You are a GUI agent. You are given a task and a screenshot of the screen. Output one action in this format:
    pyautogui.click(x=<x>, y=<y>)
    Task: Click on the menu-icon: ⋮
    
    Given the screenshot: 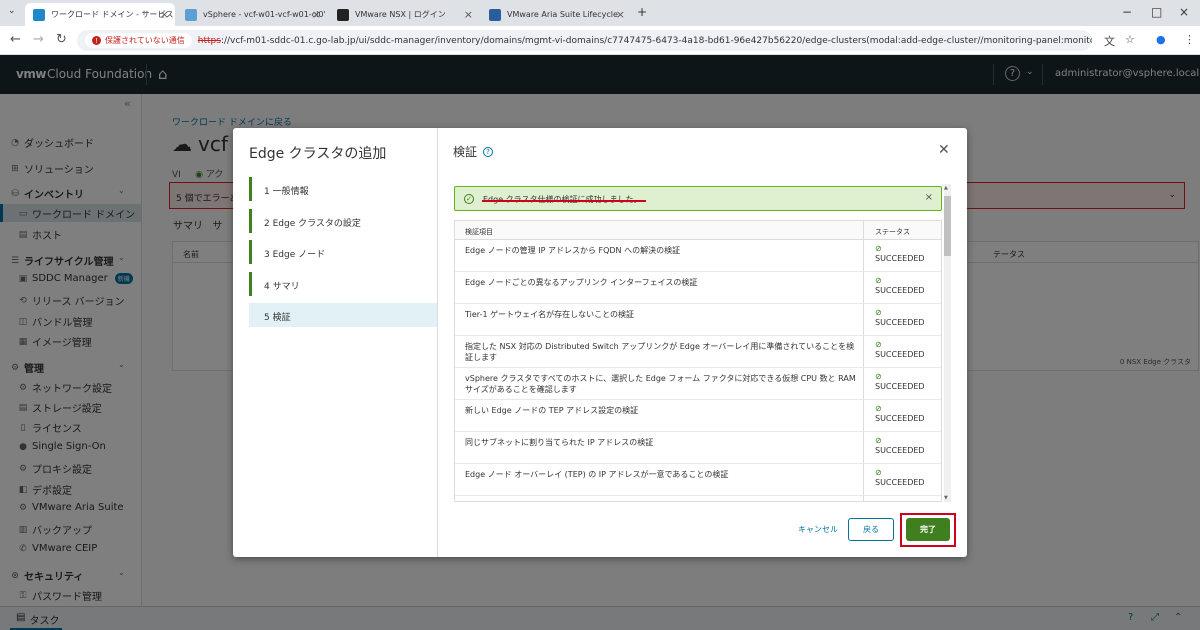 What is the action you would take?
    pyautogui.click(x=1189, y=39)
    